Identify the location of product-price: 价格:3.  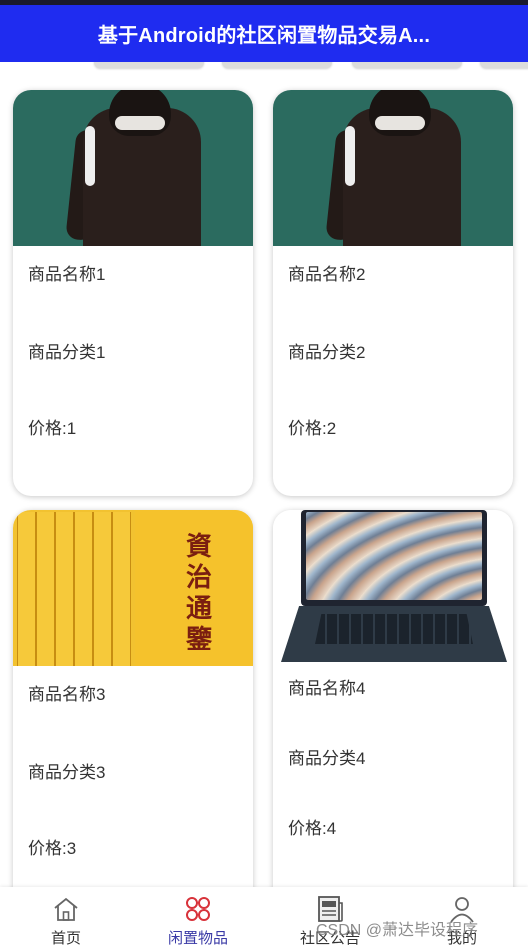
(52, 848).